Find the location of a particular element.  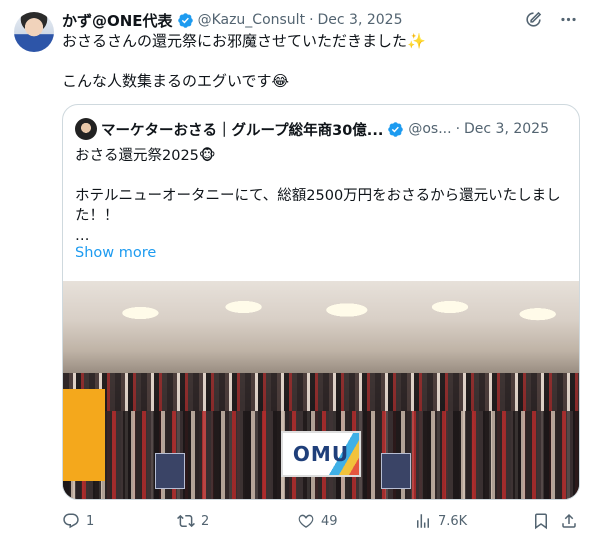

like-button: 49 is located at coordinates (317, 521).